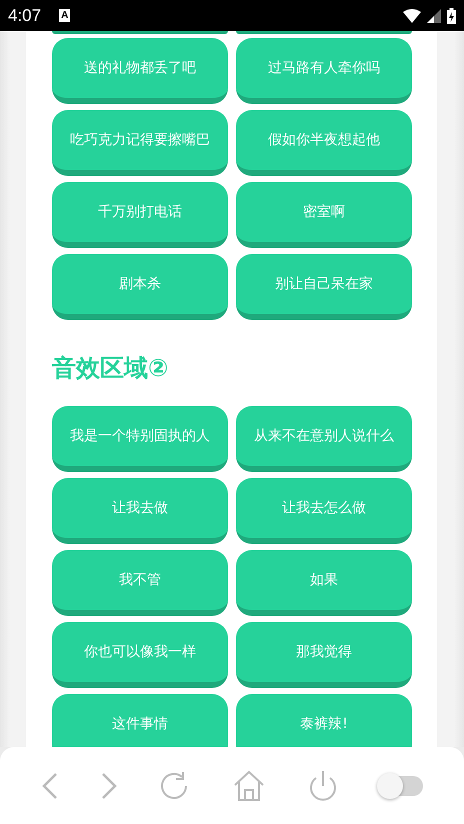  I want to click on sound-button: 这件事情, so click(140, 720).